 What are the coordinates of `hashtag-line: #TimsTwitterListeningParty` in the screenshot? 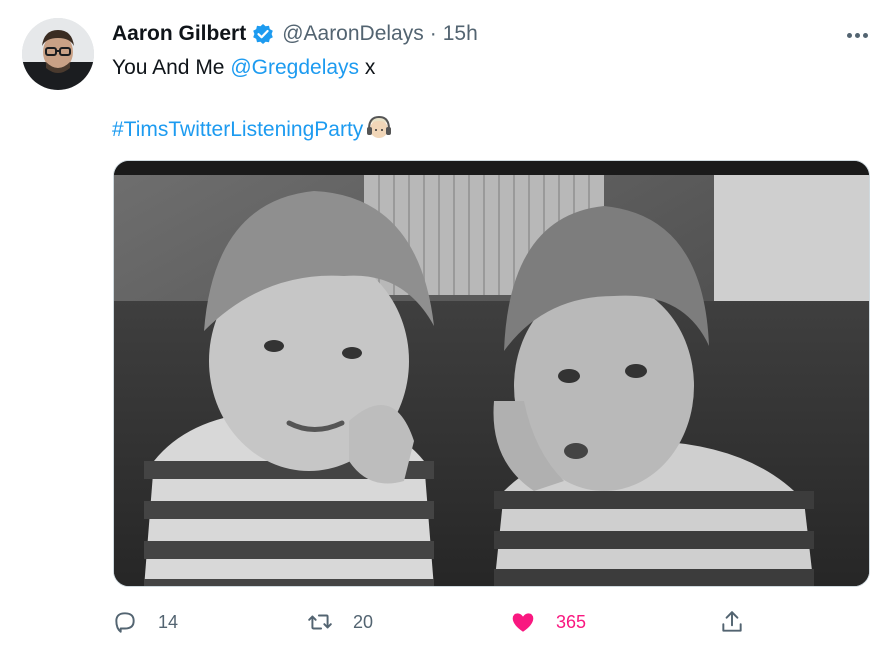 It's located at (252, 129).